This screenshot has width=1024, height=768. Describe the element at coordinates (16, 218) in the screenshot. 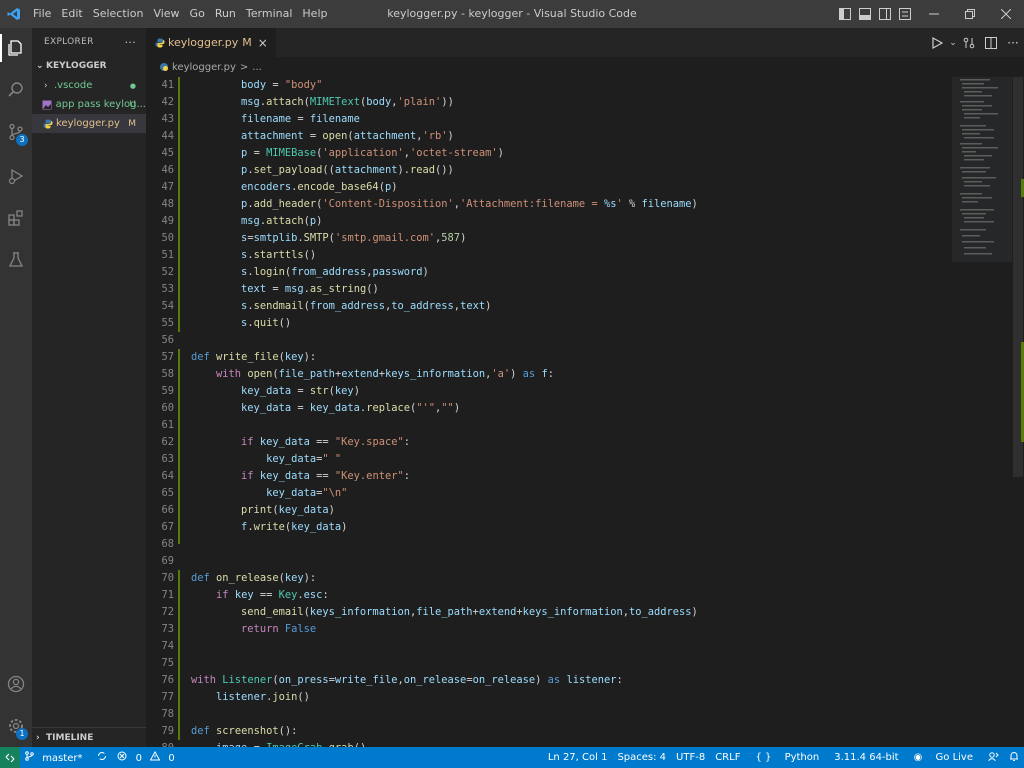

I see `extensions-icon` at that location.